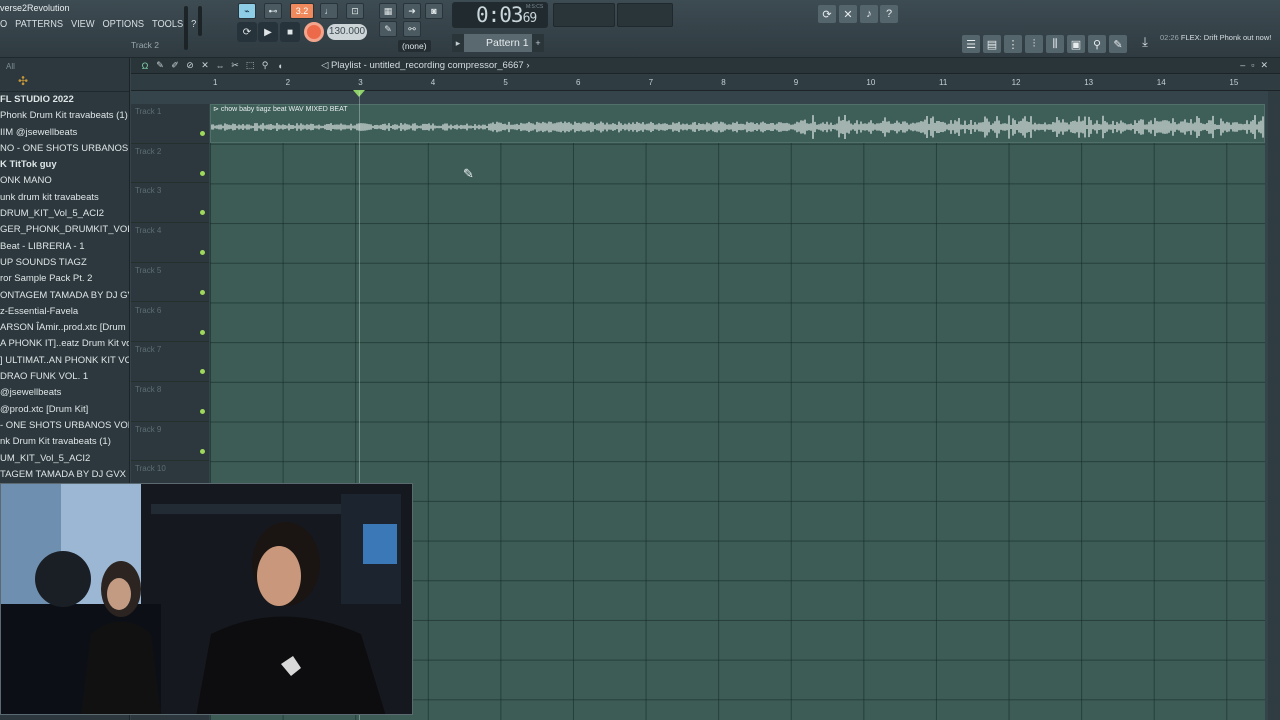 The image size is (1280, 720). Describe the element at coordinates (651, 82) in the screenshot. I see `ruler-tick: 7` at that location.